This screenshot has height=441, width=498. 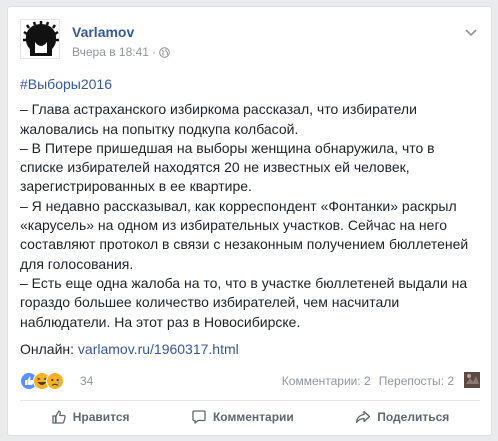 What do you see at coordinates (472, 380) in the screenshot?
I see `viewer-avatar` at bounding box center [472, 380].